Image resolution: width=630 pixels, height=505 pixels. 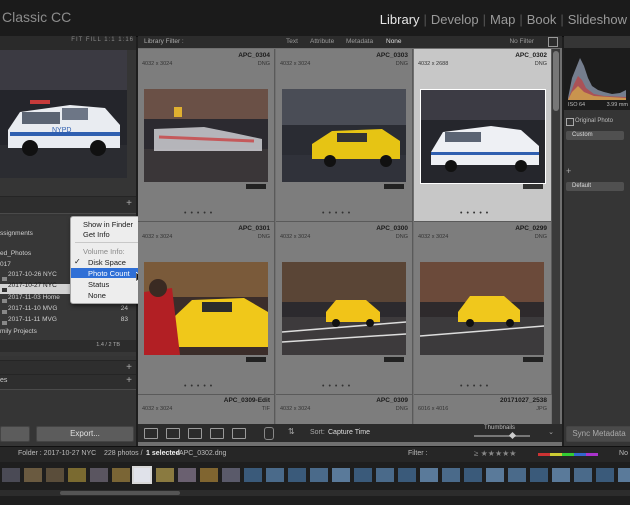 I want to click on grid-scrollbar, so click(x=556, y=236).